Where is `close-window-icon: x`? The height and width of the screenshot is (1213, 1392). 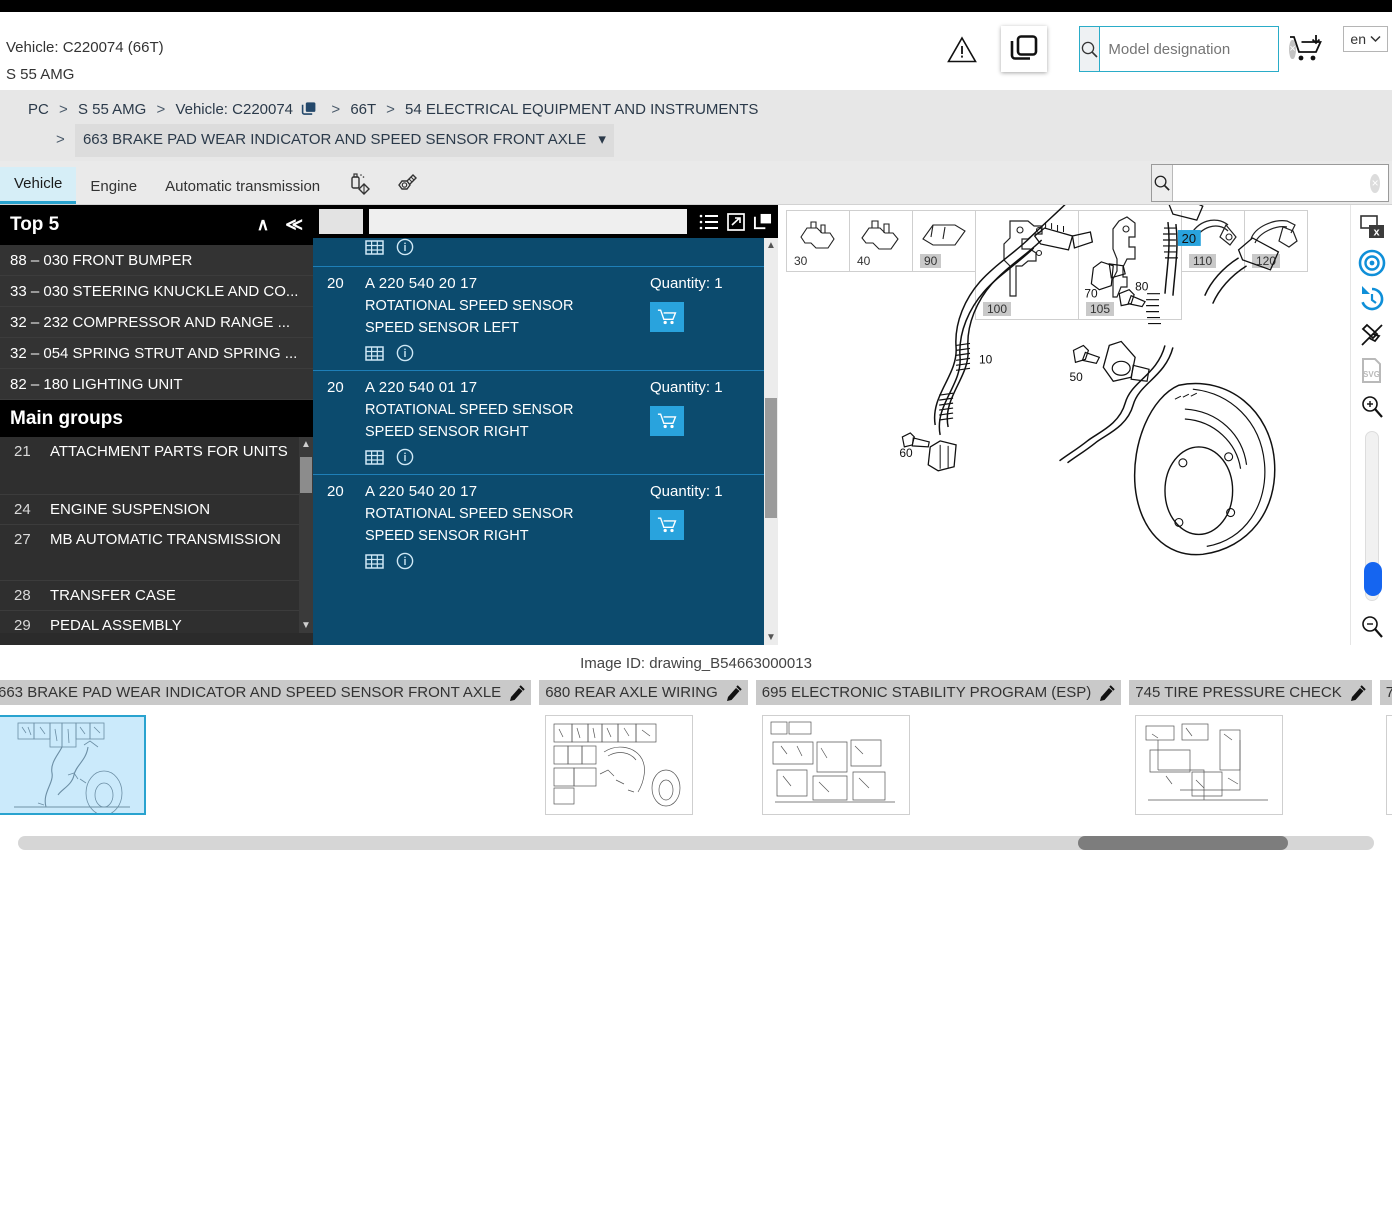 close-window-icon: x is located at coordinates (1372, 227).